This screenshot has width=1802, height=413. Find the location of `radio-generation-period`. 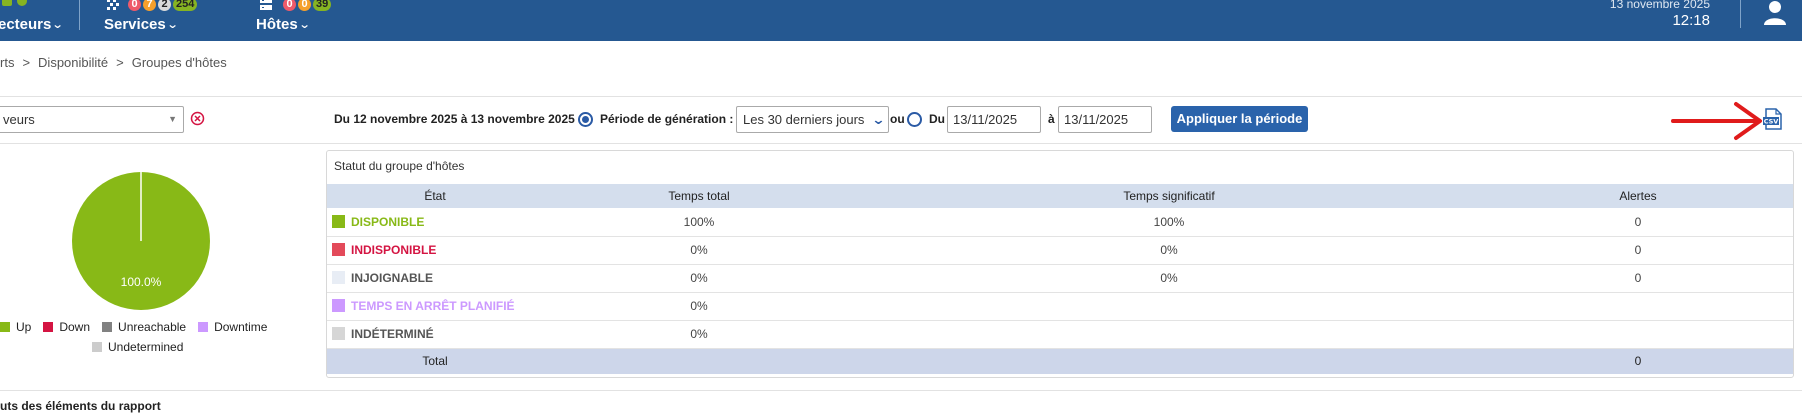

radio-generation-period is located at coordinates (585, 119).